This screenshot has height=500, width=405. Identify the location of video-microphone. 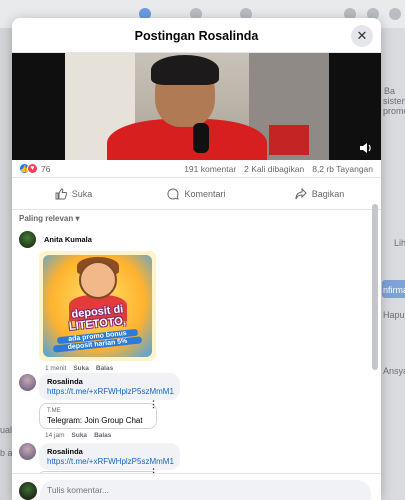
(201, 138).